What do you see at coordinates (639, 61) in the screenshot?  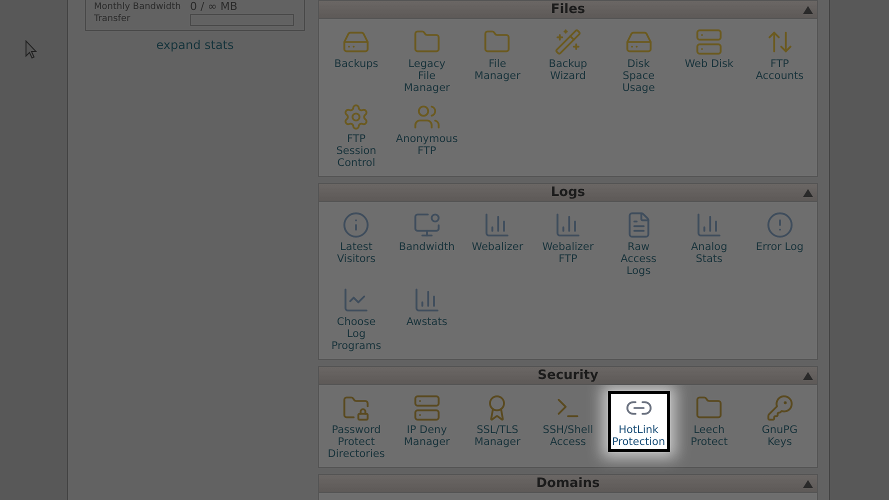 I see `app-link: Disk Space Usage` at bounding box center [639, 61].